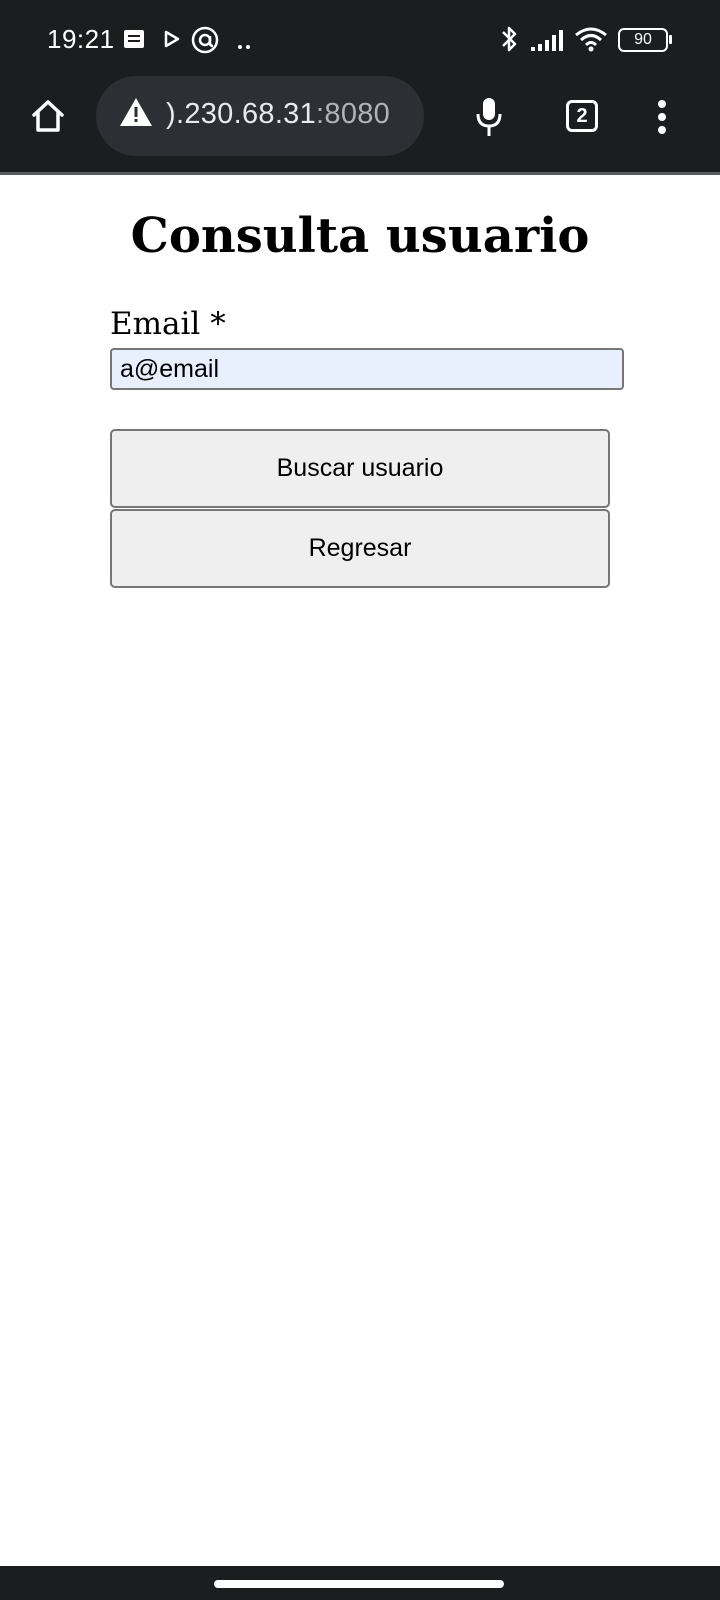  I want to click on play-icon, so click(172, 41).